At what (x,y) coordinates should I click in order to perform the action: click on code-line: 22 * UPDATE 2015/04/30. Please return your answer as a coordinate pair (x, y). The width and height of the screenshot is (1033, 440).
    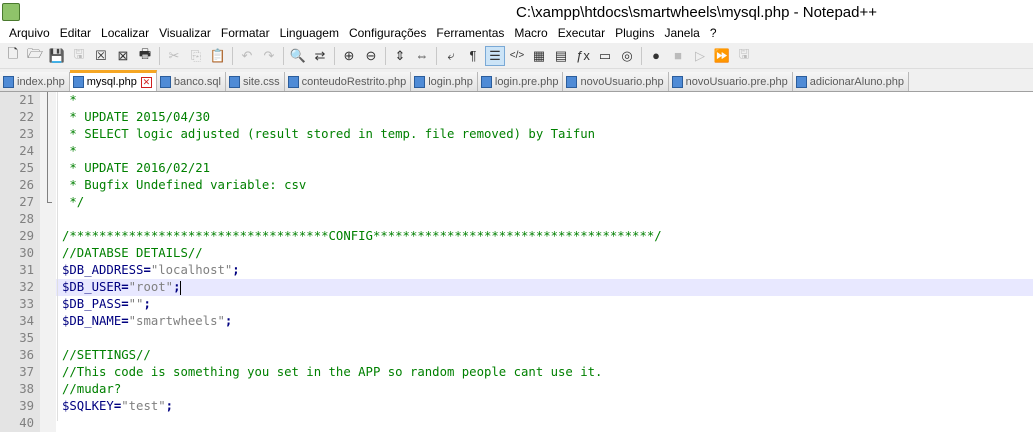
    Looking at the image, I should click on (516, 117).